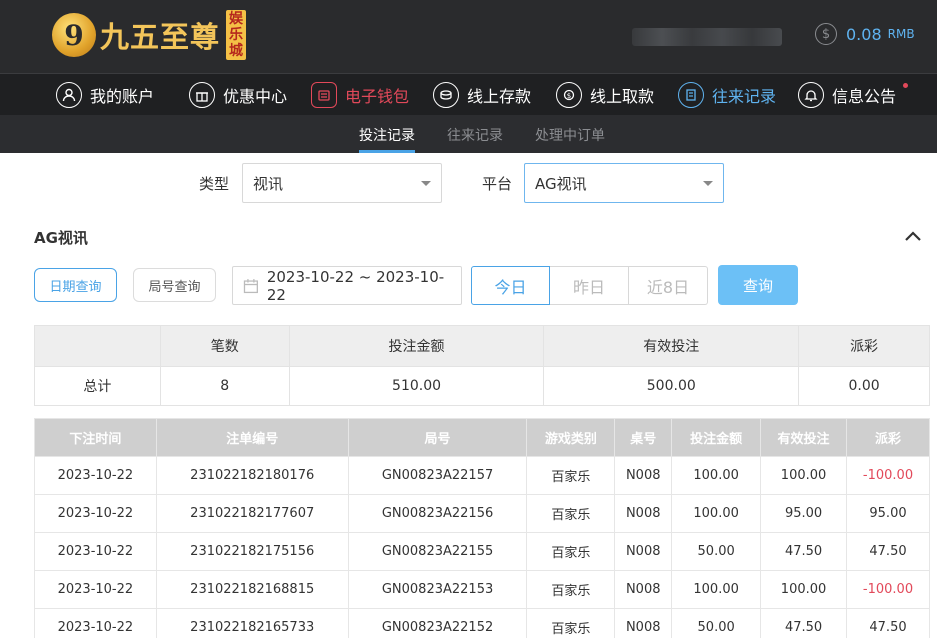 Image resolution: width=937 pixels, height=638 pixels. What do you see at coordinates (888, 437) in the screenshot?
I see `column-header: 派彩` at bounding box center [888, 437].